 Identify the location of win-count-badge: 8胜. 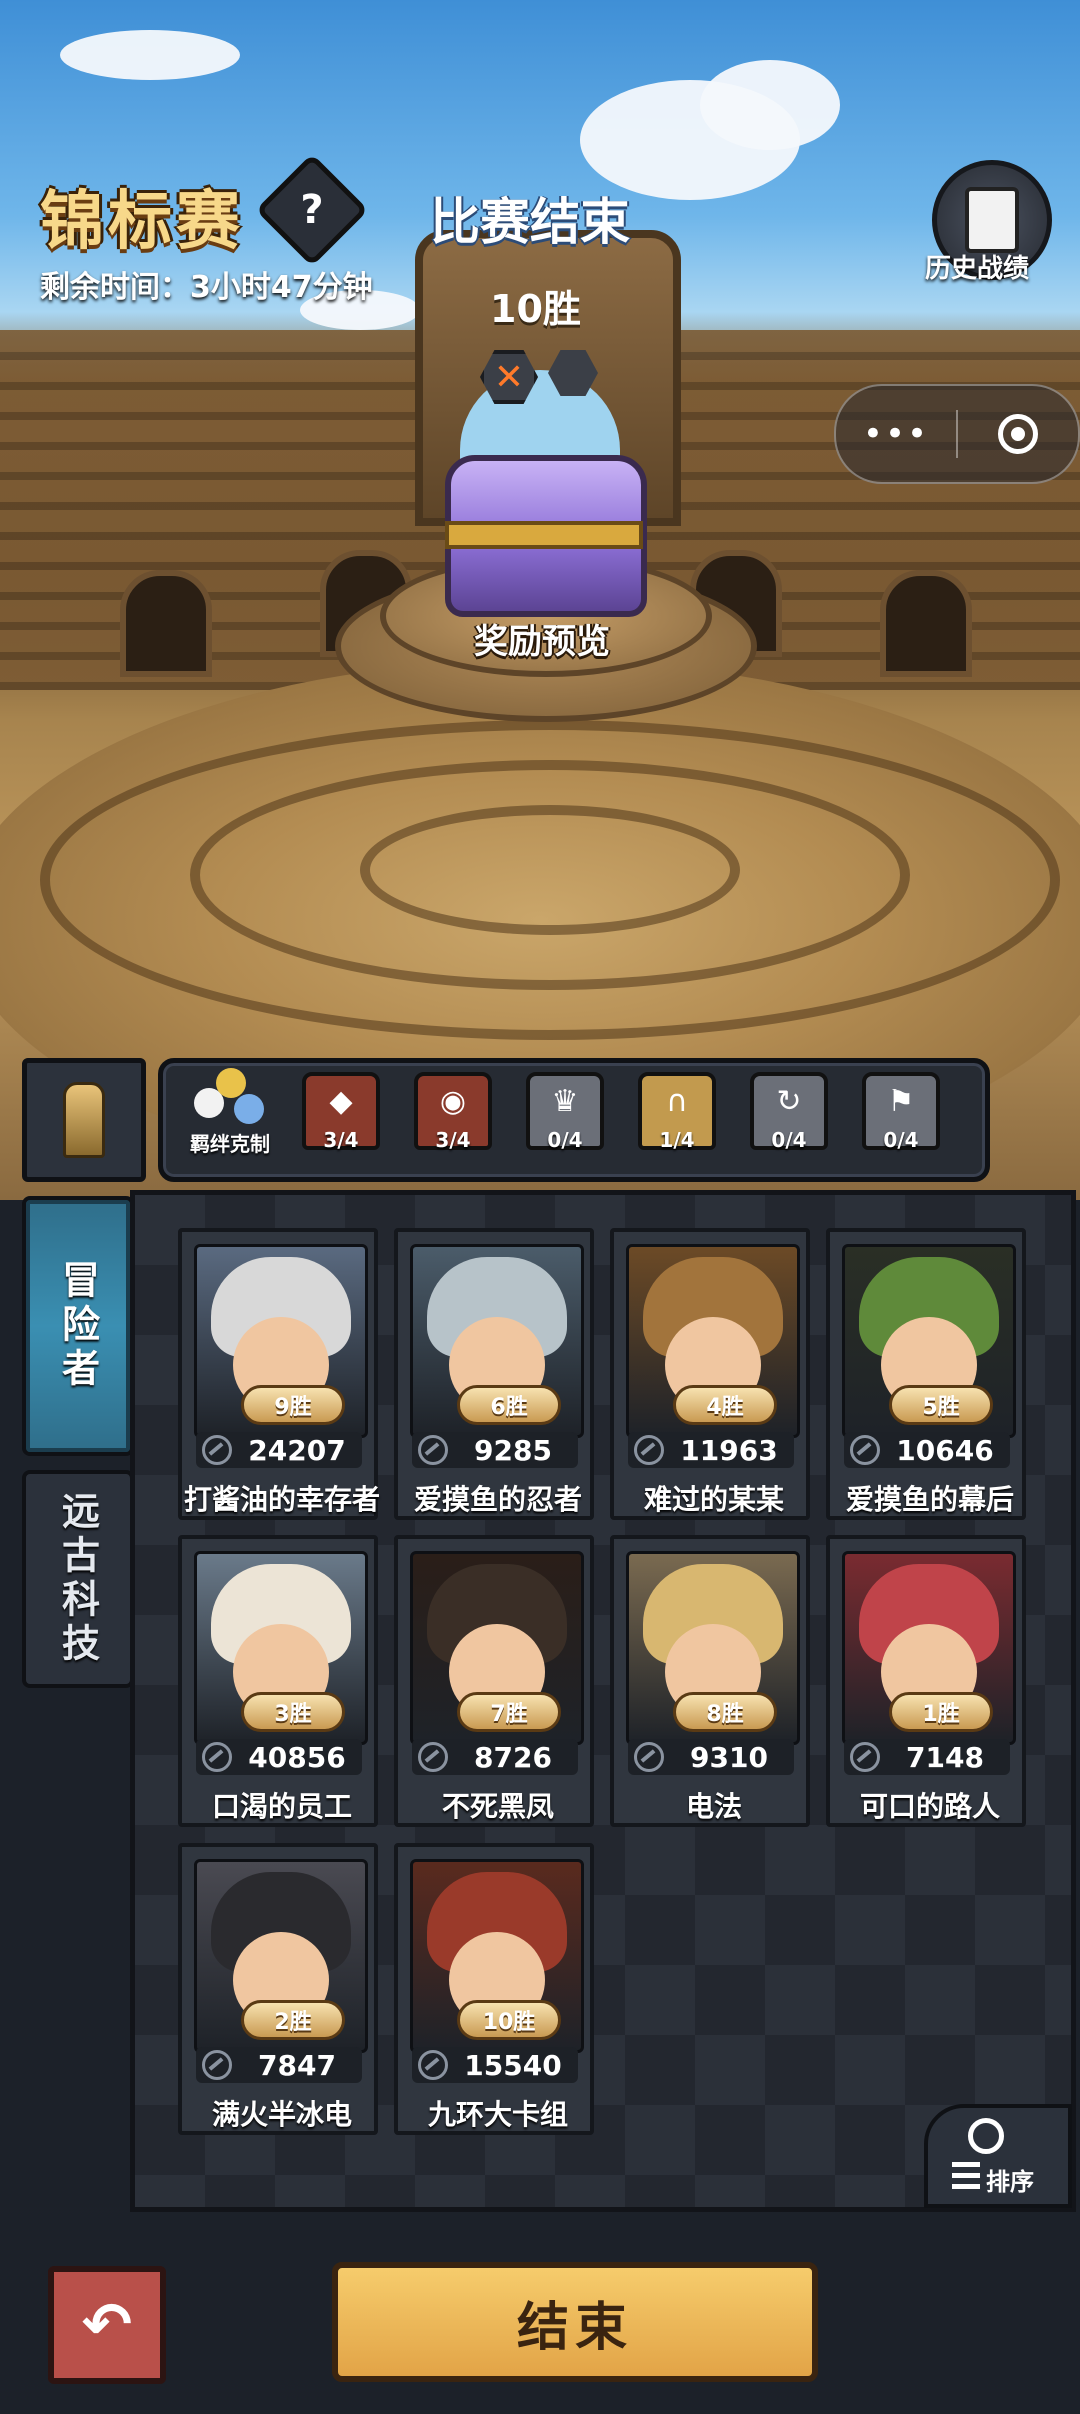
(725, 1712).